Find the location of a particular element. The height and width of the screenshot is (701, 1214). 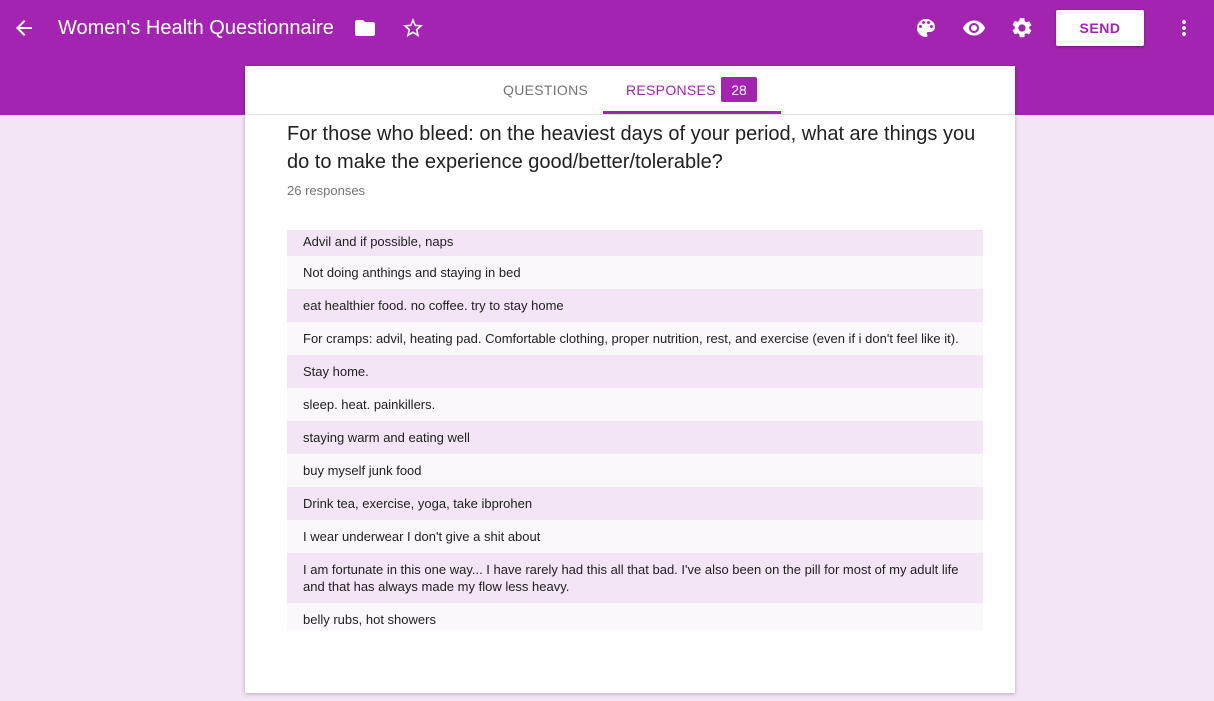

tab-responses: RESPONSES is located at coordinates (671, 90).